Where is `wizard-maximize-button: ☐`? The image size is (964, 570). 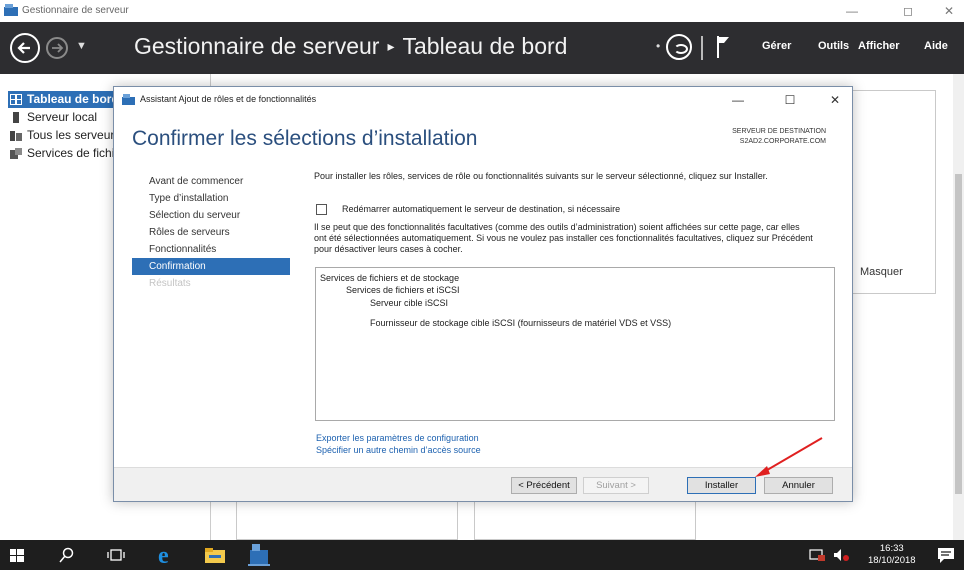 wizard-maximize-button: ☐ is located at coordinates (790, 100).